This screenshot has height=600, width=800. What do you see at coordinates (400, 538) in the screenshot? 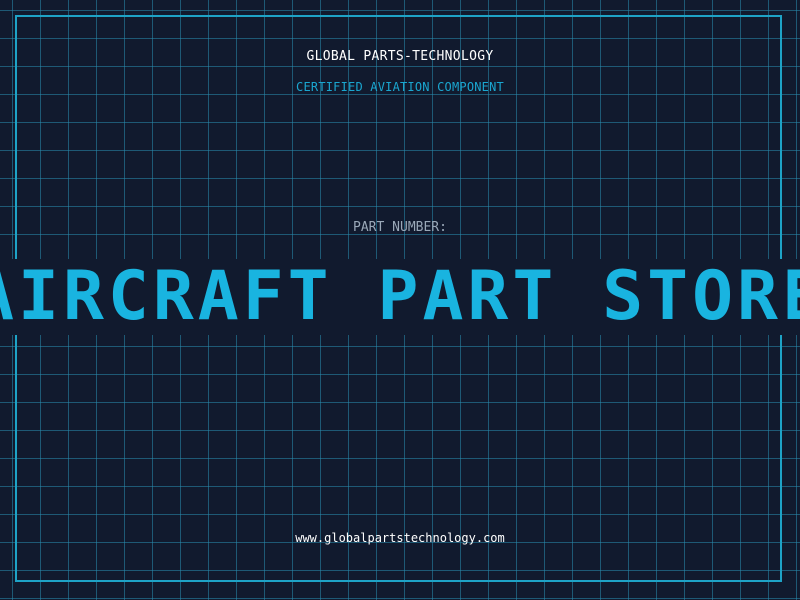
I see `website-link: www.globalpartstechnology.com` at bounding box center [400, 538].